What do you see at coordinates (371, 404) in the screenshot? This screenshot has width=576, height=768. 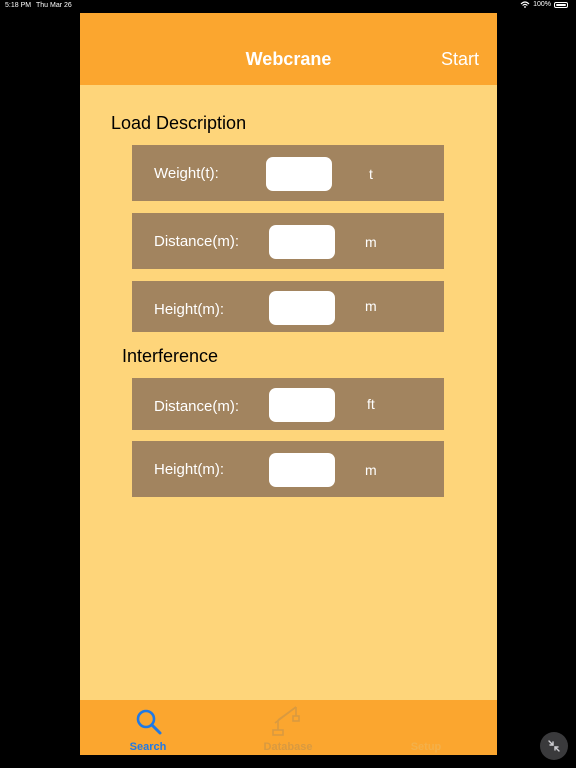 I see `interference-distance-unit: ft` at bounding box center [371, 404].